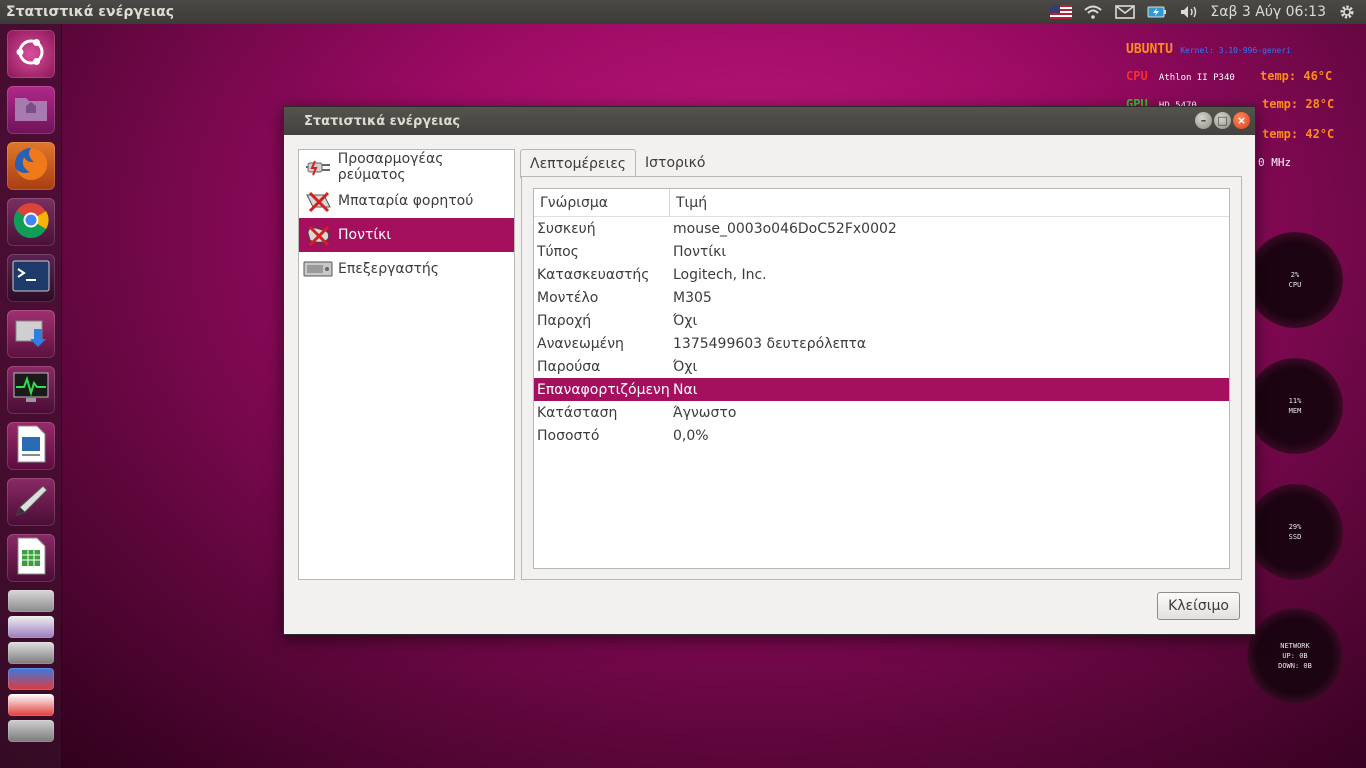 This screenshot has width=1366, height=768. Describe the element at coordinates (881, 203) in the screenshot. I see `table-header: Γνώρισμα Τιμή` at that location.